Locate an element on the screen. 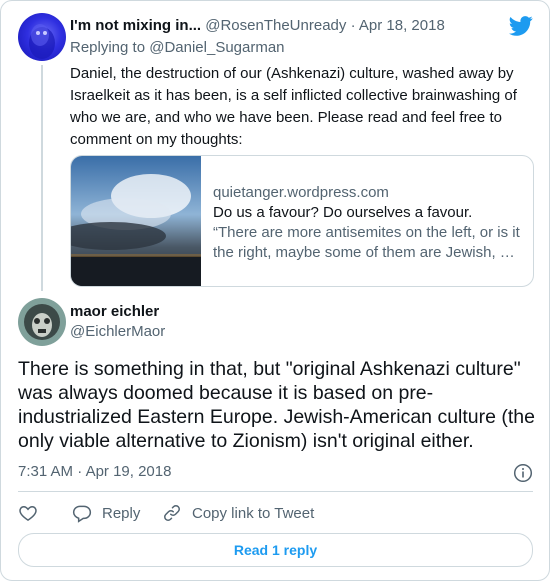 The width and height of the screenshot is (550, 581). reply-icon is located at coordinates (82, 514).